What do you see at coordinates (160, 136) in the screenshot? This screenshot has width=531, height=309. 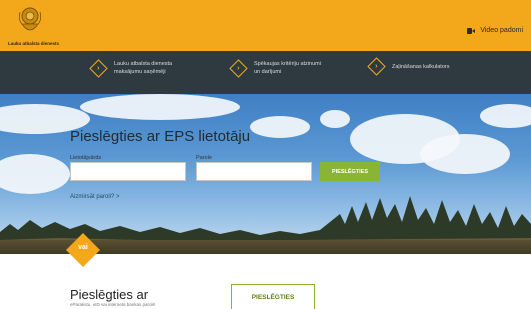 I see `login-title: Pieslēgties ar EPS lietotāju` at bounding box center [160, 136].